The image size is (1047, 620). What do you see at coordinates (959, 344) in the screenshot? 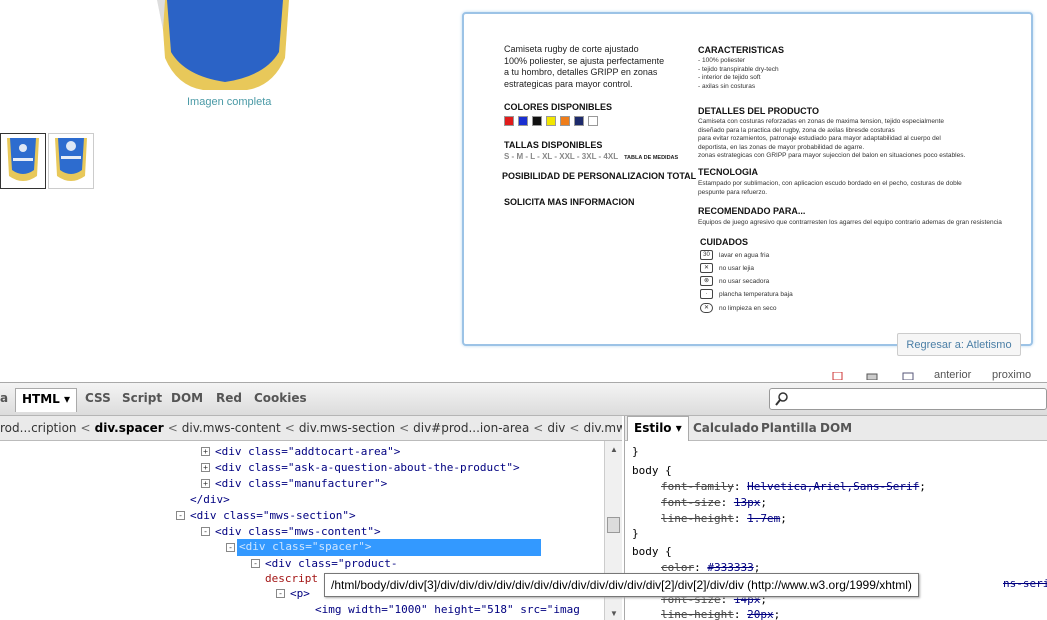
I see `back-to-category-button: Regresar a: Atletismo` at bounding box center [959, 344].